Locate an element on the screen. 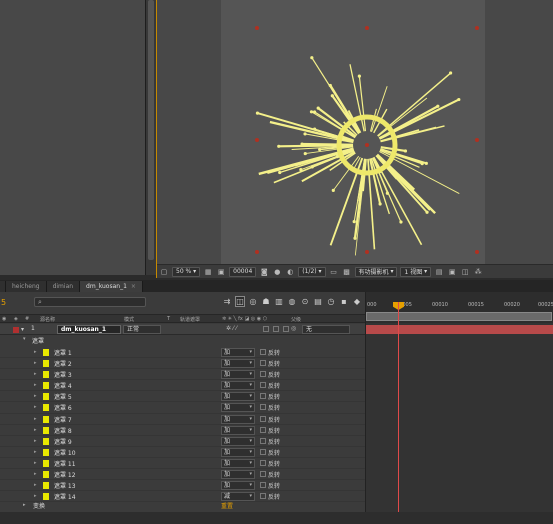  mask-row: ▸ 遮罩 11 加 ▾ 反转 is located at coordinates (182, 464).